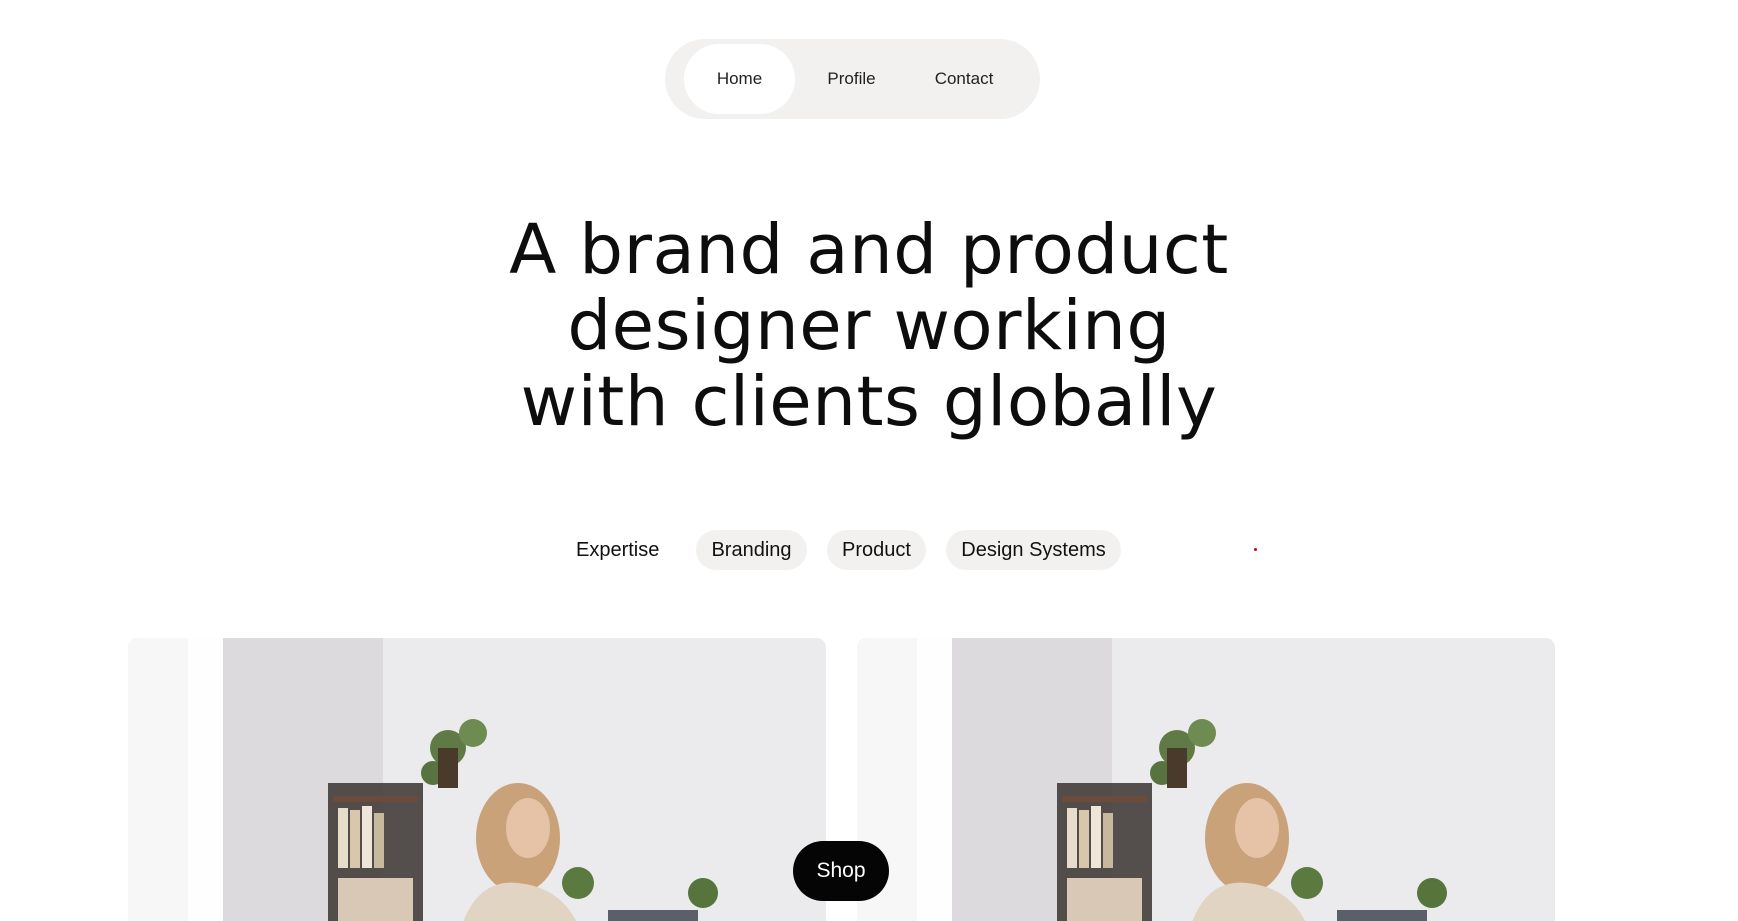  Describe the element at coordinates (876, 550) in the screenshot. I see `tag-product: Product` at that location.